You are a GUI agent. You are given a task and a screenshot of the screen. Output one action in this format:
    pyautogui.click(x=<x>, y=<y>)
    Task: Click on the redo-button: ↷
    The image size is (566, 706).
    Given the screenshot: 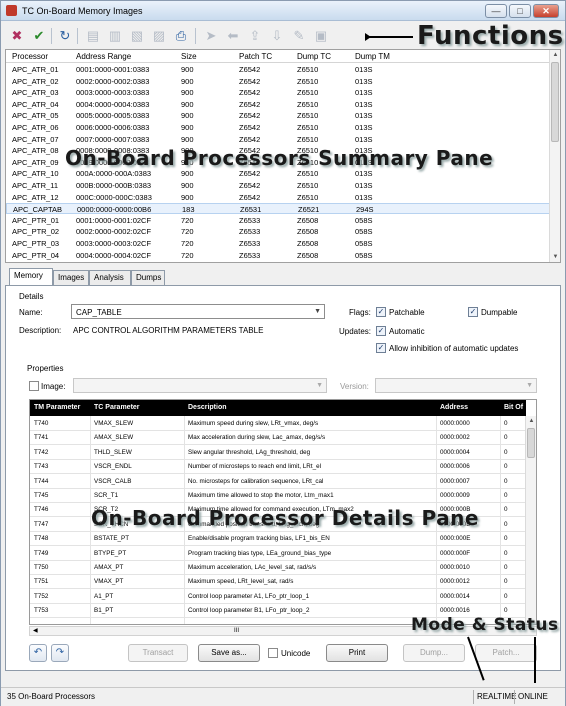 What is the action you would take?
    pyautogui.click(x=60, y=653)
    